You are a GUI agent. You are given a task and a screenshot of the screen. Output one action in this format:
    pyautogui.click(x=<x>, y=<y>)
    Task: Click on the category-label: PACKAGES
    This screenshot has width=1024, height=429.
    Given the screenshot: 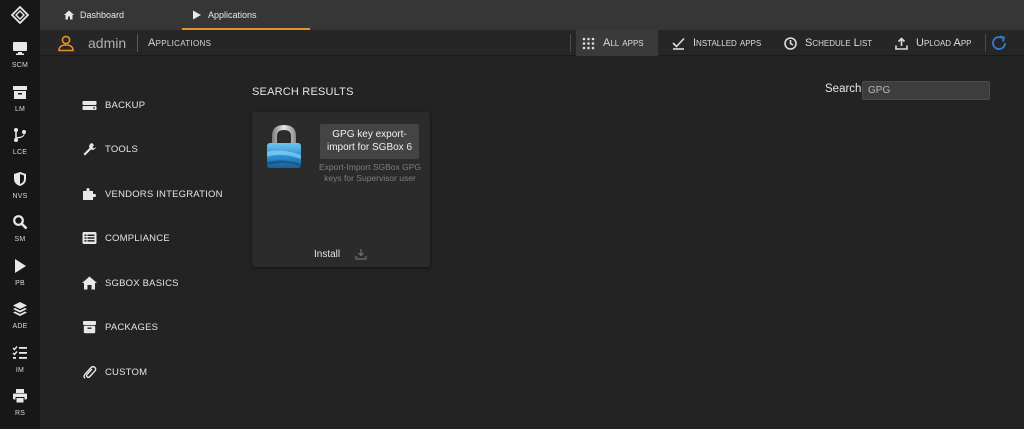 What is the action you would take?
    pyautogui.click(x=132, y=327)
    